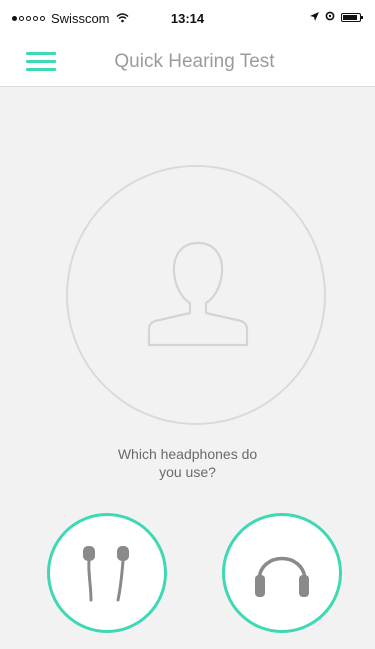 The image size is (375, 649). What do you see at coordinates (330, 17) in the screenshot?
I see `alarm-icon` at bounding box center [330, 17].